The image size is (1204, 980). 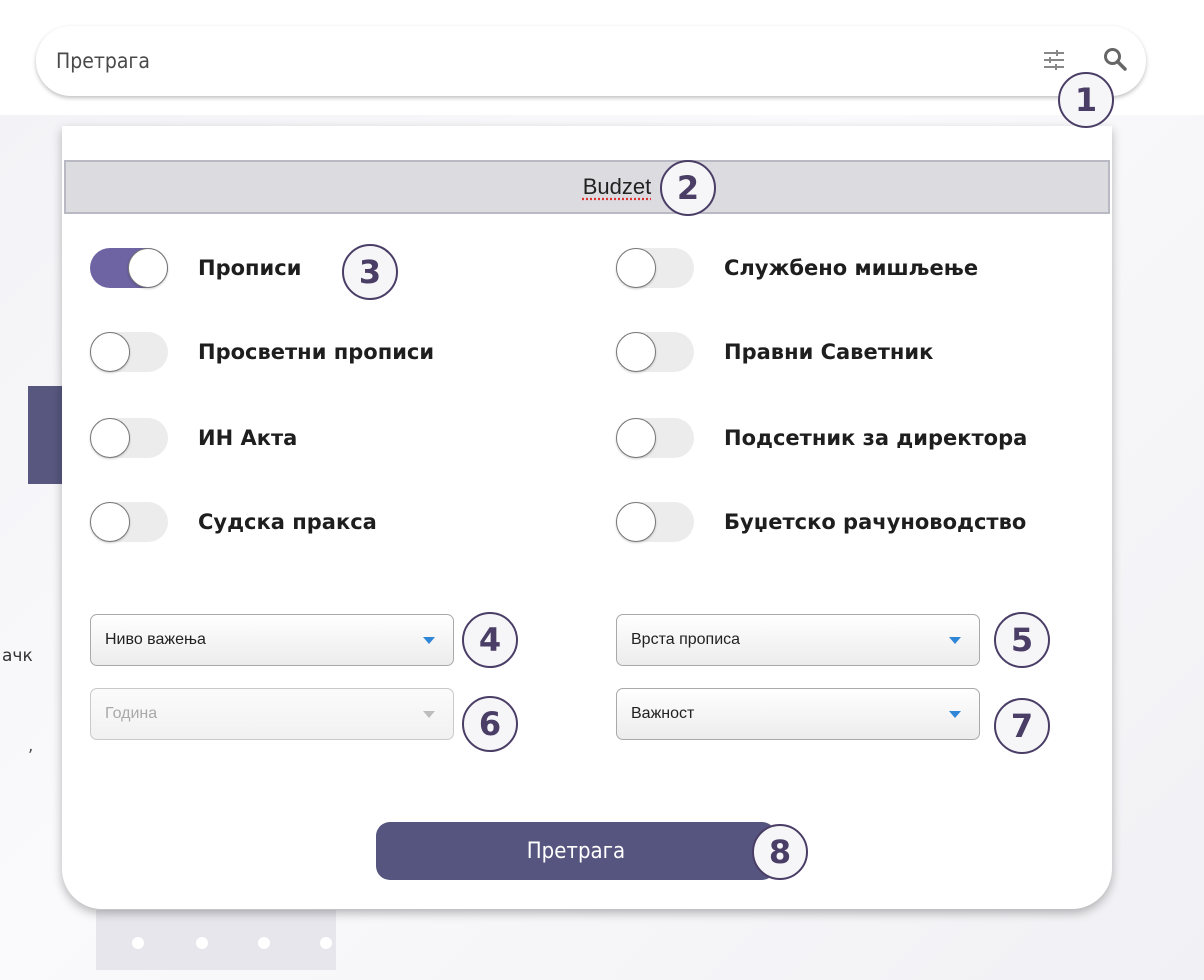 What do you see at coordinates (506, 61) in the screenshot?
I see `search-input` at bounding box center [506, 61].